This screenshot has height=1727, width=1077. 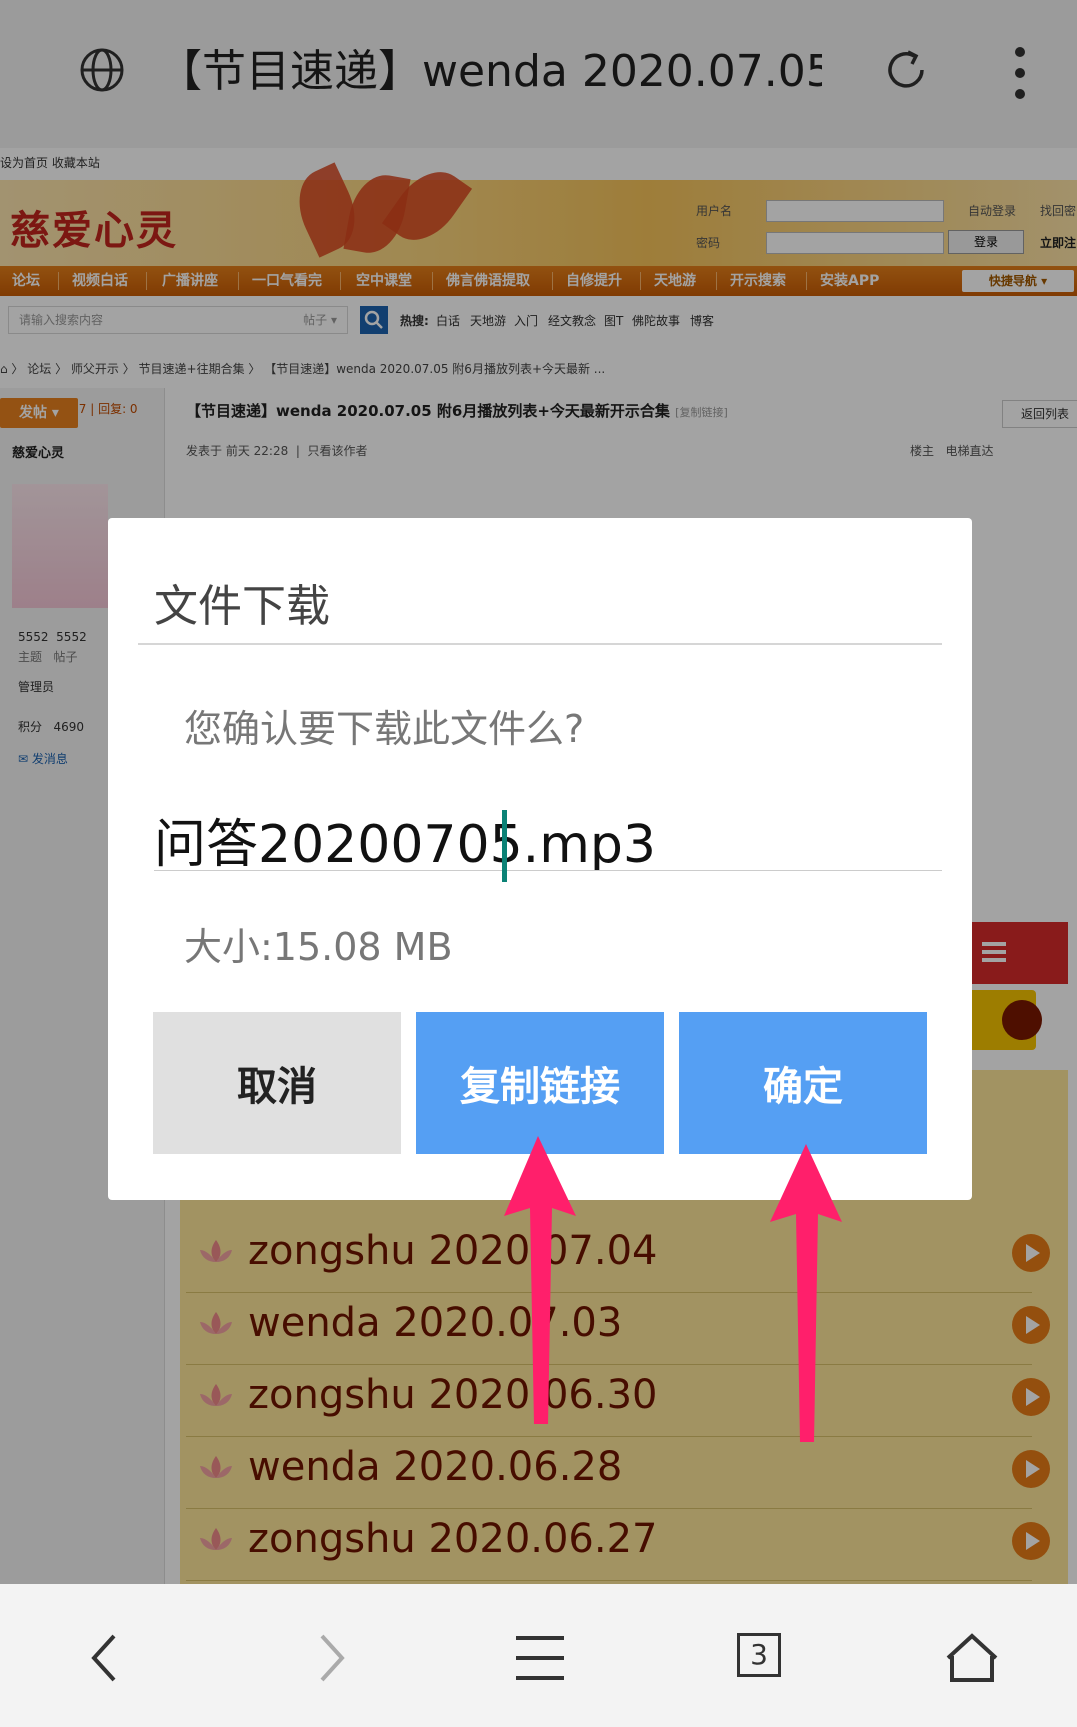 I want to click on confirm-button: 确定, so click(x=803, y=1083).